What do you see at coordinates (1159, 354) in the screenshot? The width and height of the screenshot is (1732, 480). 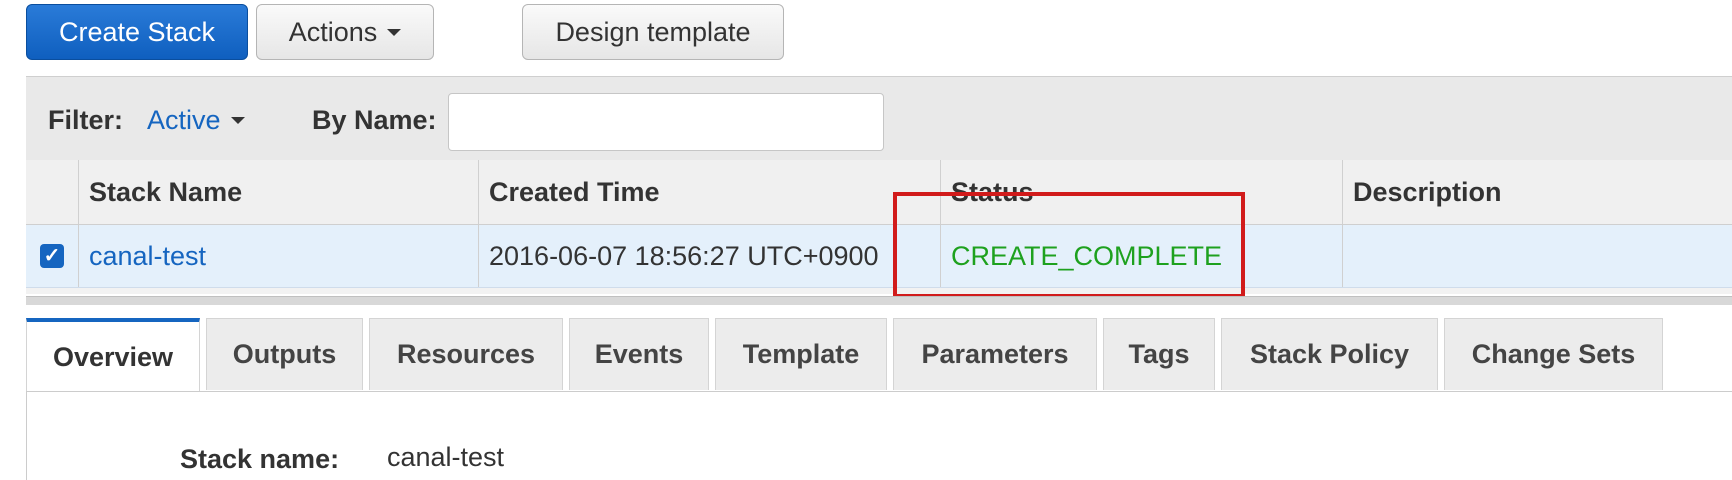 I see `tab-tags: Tags` at bounding box center [1159, 354].